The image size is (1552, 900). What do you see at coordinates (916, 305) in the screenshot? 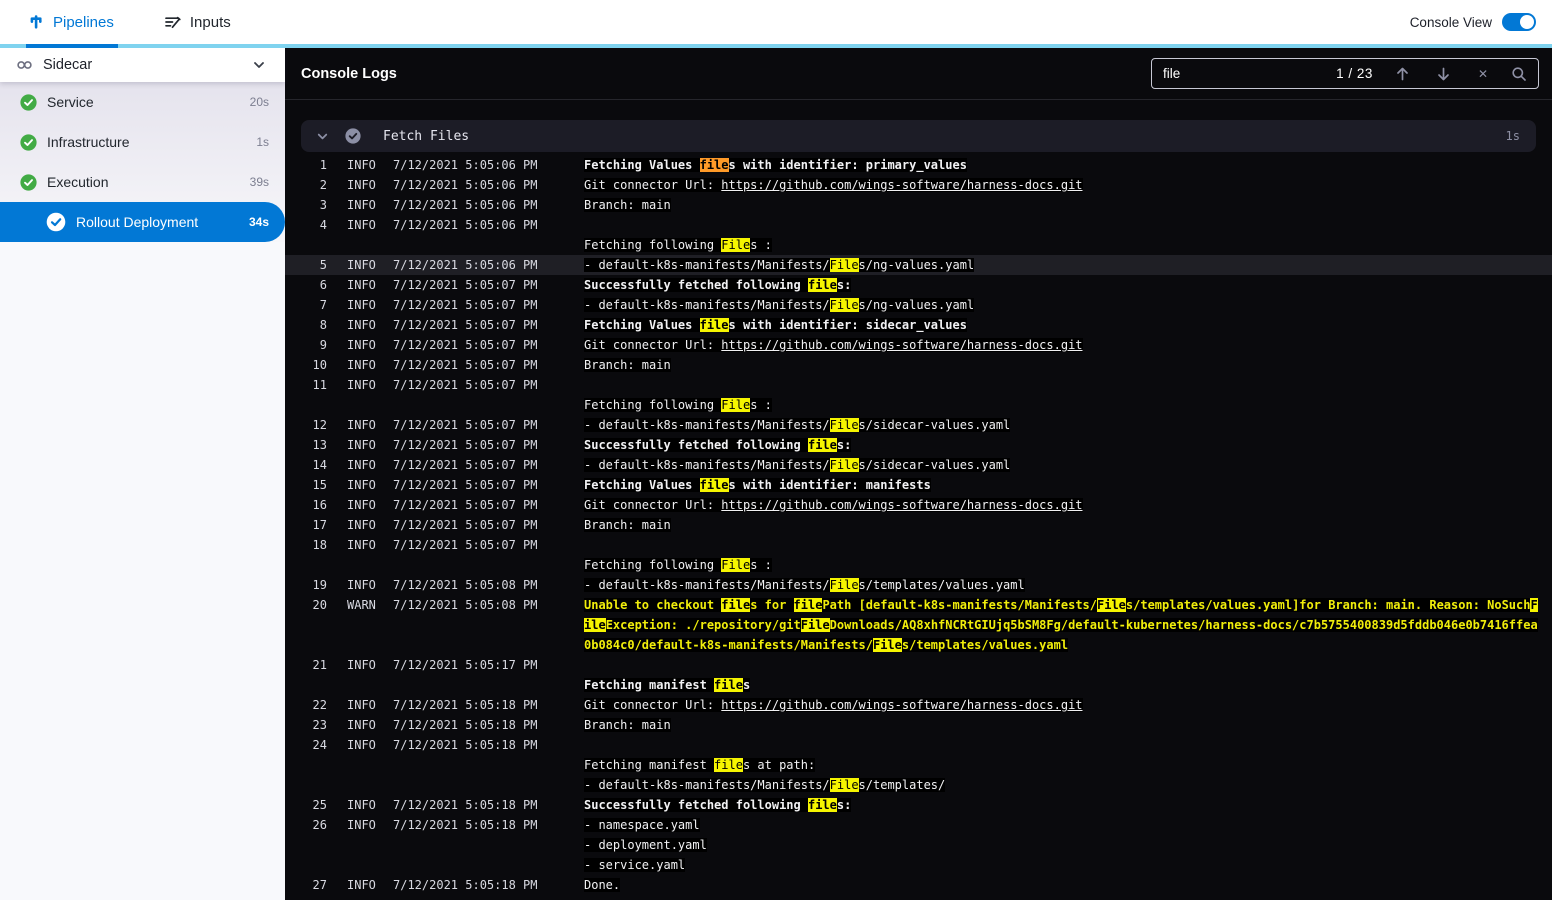
I see `log-text: s/ng-values.yaml` at bounding box center [916, 305].